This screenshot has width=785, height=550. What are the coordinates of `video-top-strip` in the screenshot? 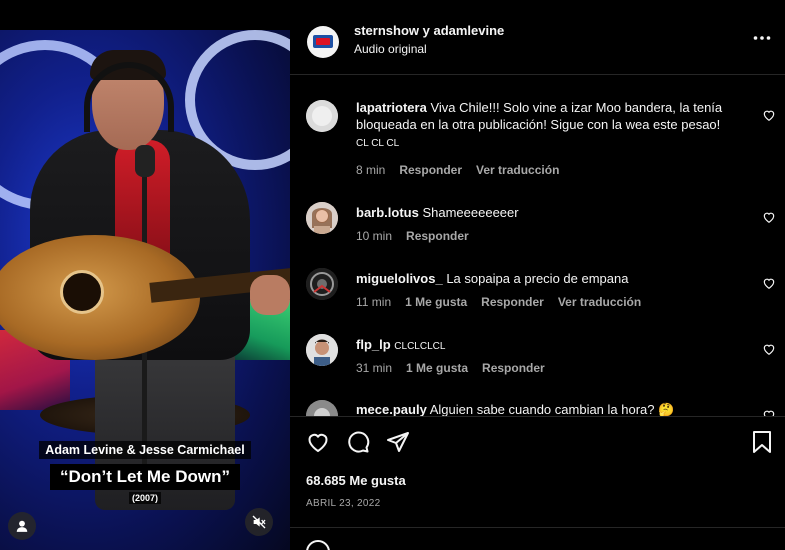 It's located at (145, 15).